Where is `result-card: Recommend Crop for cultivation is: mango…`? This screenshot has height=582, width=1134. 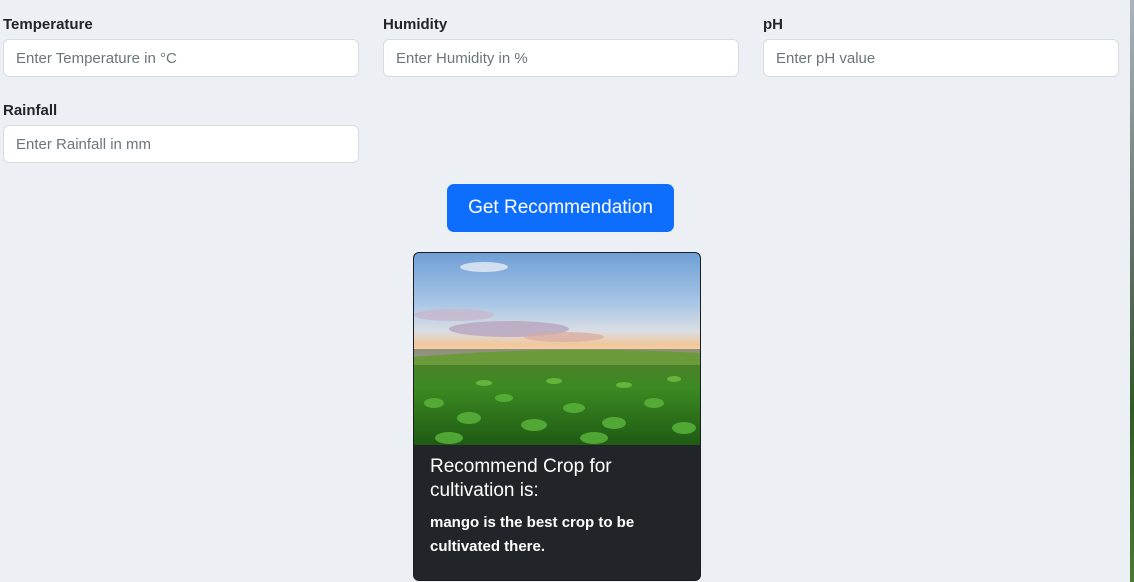 result-card: Recommend Crop for cultivation is: mango… is located at coordinates (557, 416).